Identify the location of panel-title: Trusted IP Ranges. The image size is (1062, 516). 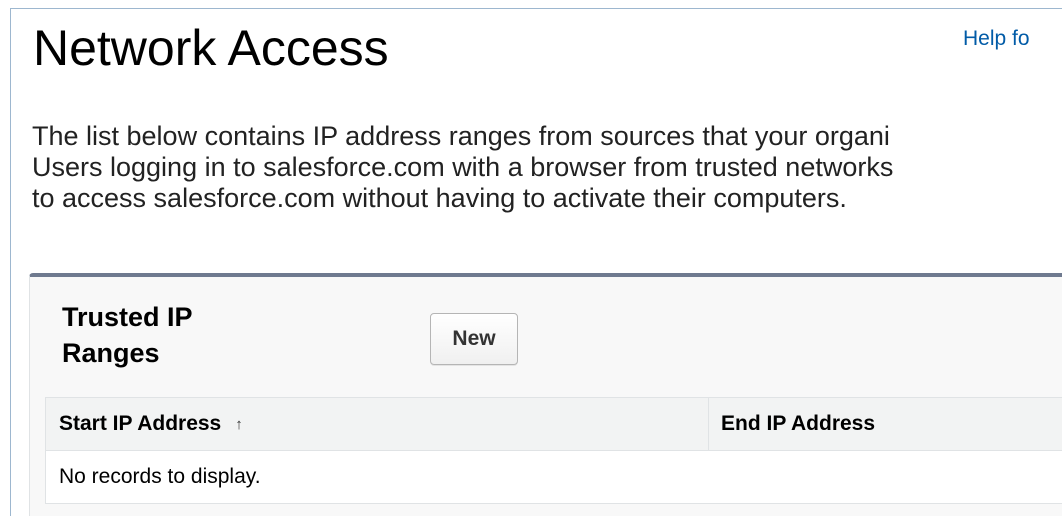
(127, 335).